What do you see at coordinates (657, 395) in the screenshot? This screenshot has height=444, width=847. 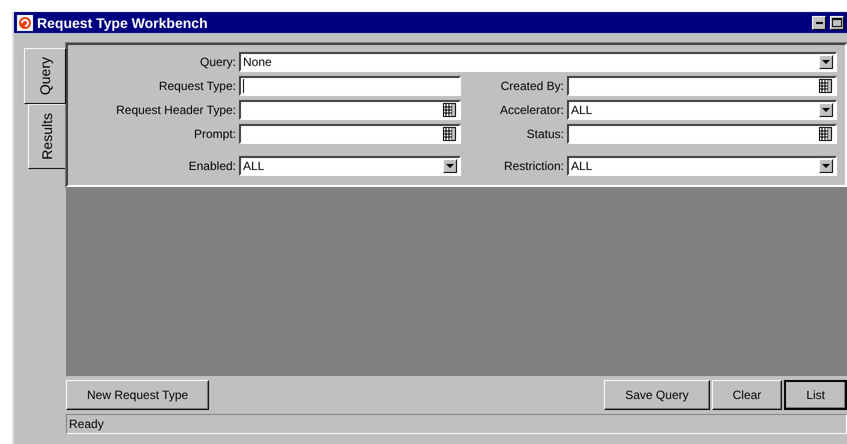 I see `action-button: Save Query` at bounding box center [657, 395].